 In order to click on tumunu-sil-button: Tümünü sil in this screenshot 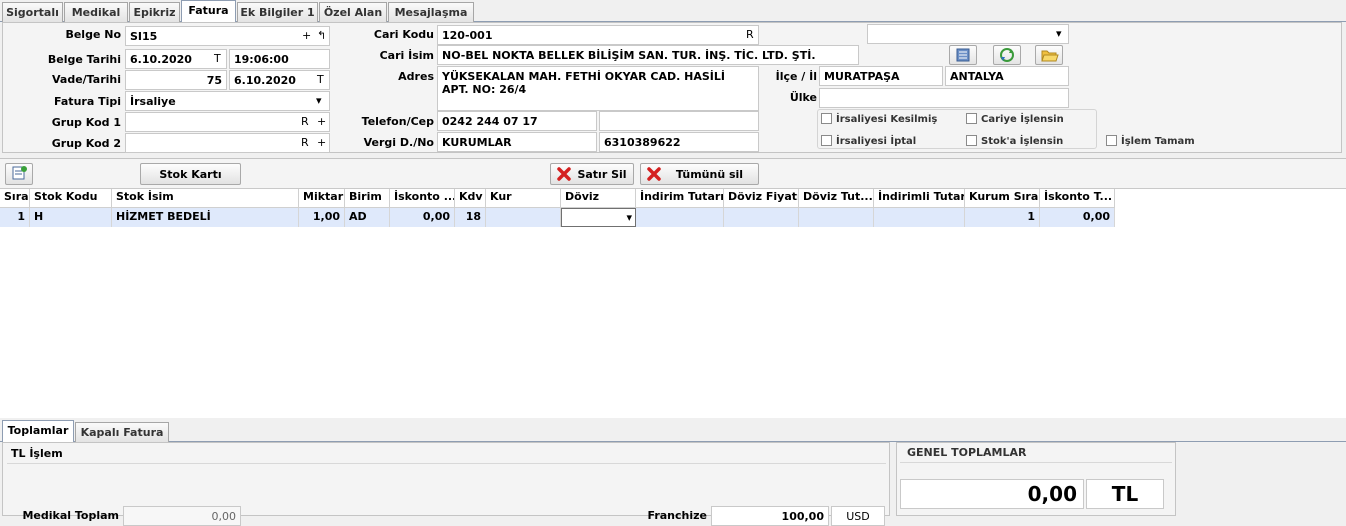, I will do `click(699, 174)`.